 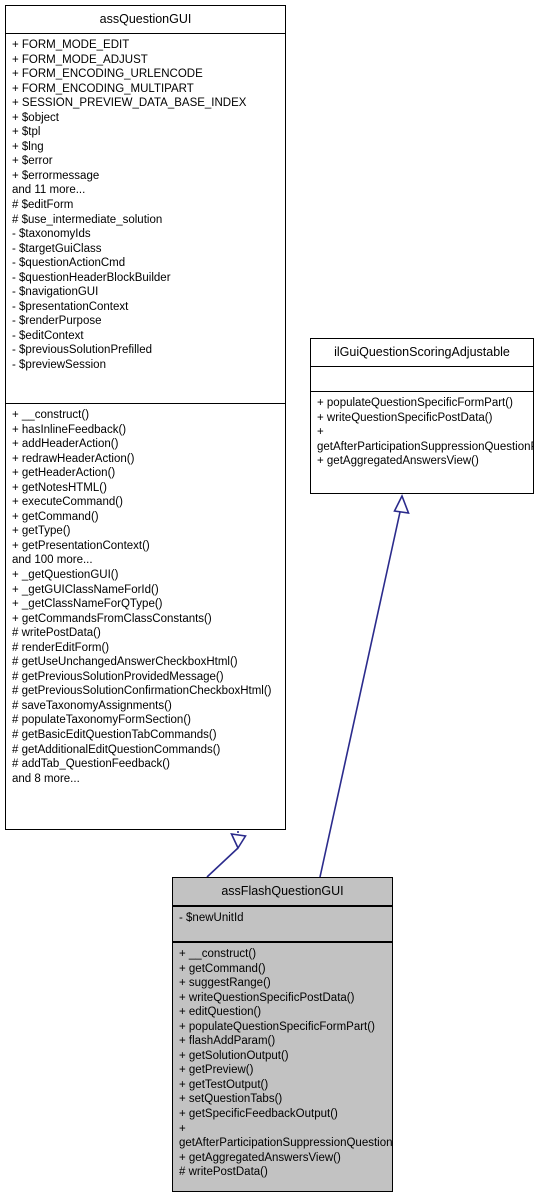 I want to click on class-member: # getBasicEditQuestionTabCommands(), so click(x=114, y=735).